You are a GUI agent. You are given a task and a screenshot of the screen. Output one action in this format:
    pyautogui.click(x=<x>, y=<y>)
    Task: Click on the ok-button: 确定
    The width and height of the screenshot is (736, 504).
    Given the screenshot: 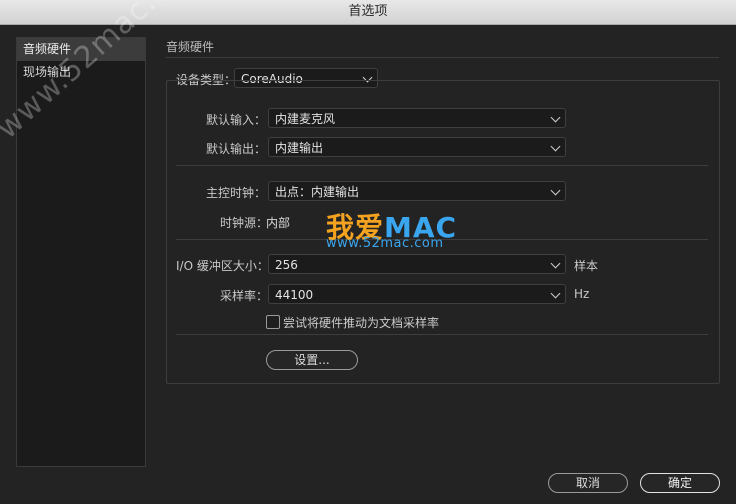 What is the action you would take?
    pyautogui.click(x=680, y=483)
    